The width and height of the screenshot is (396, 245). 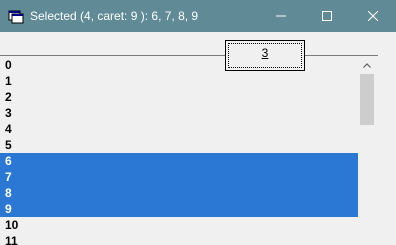 I want to click on list-item: 1, so click(x=189, y=81).